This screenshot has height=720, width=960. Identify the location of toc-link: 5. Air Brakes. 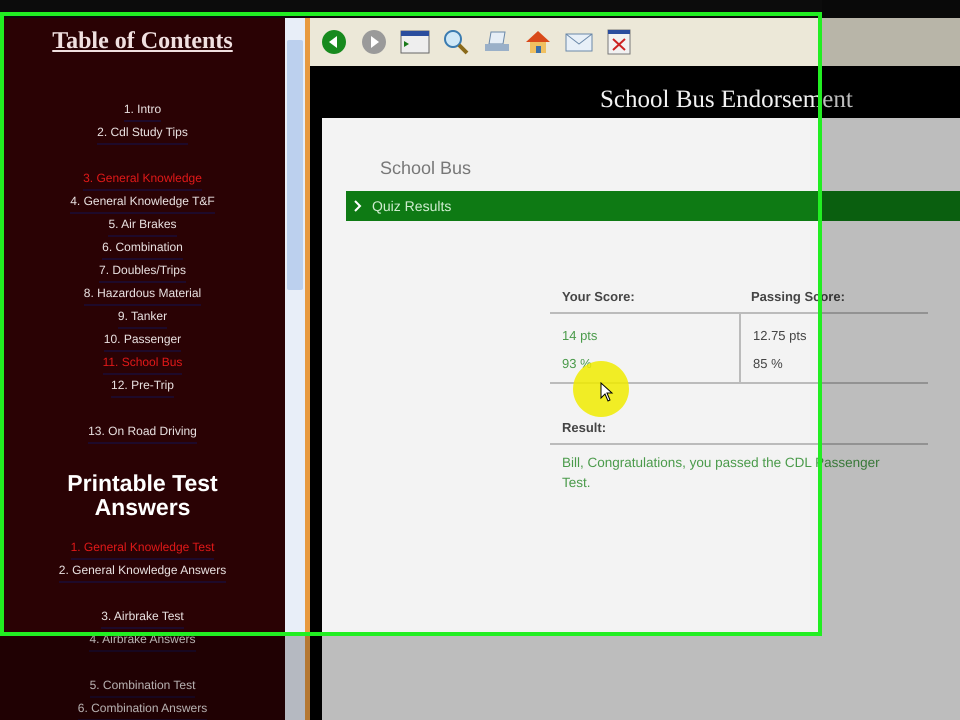
(142, 225).